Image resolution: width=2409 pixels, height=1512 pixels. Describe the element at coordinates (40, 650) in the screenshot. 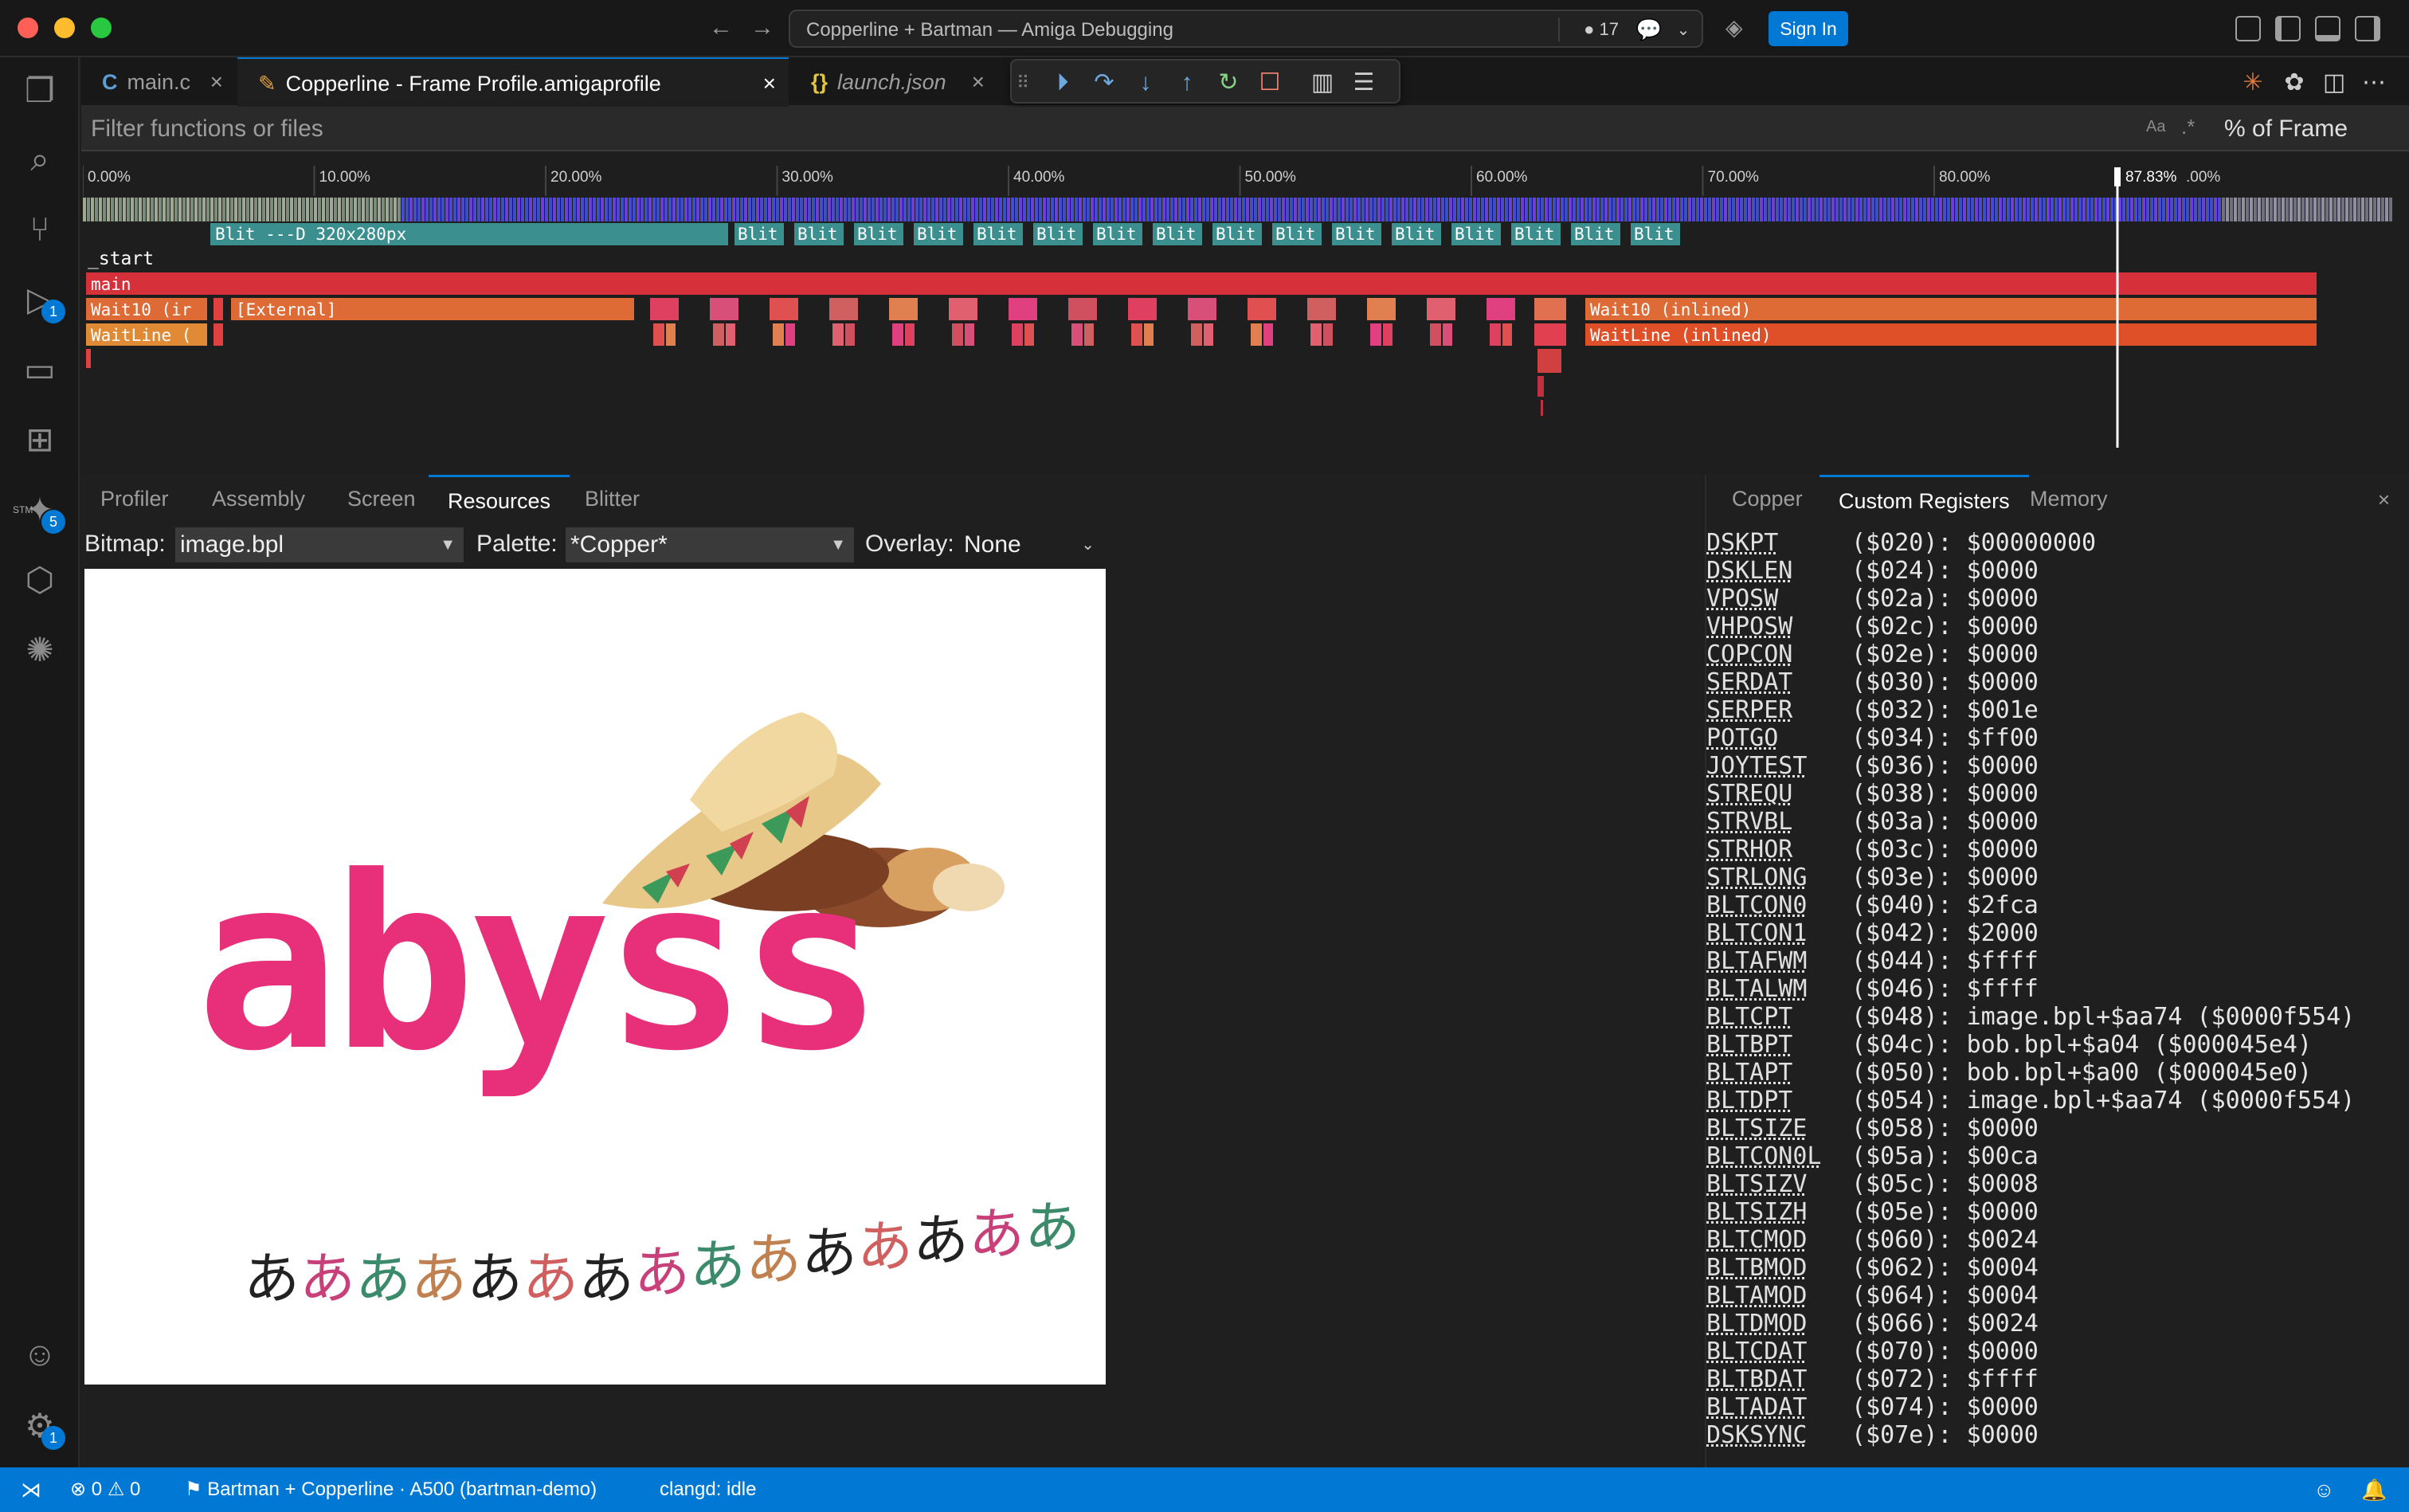

I see `sparkle-icon: ✺` at that location.